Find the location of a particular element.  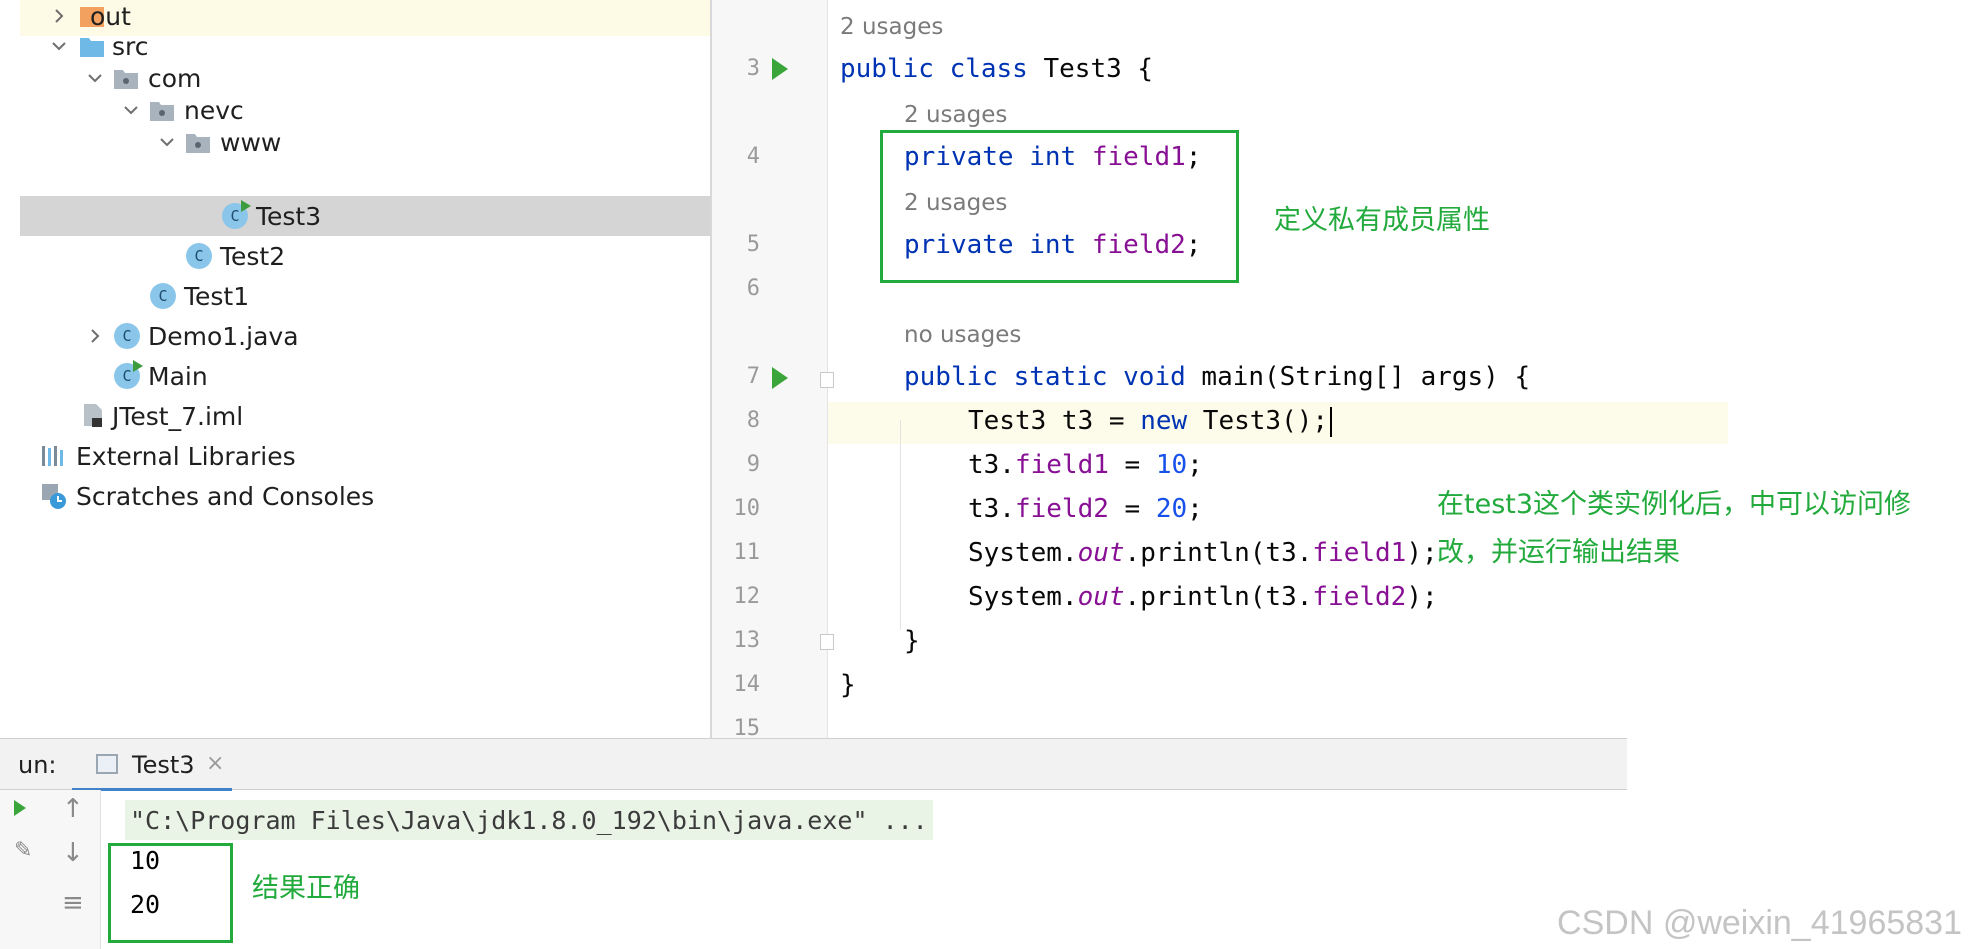

tab-title: Test3 is located at coordinates (163, 765).